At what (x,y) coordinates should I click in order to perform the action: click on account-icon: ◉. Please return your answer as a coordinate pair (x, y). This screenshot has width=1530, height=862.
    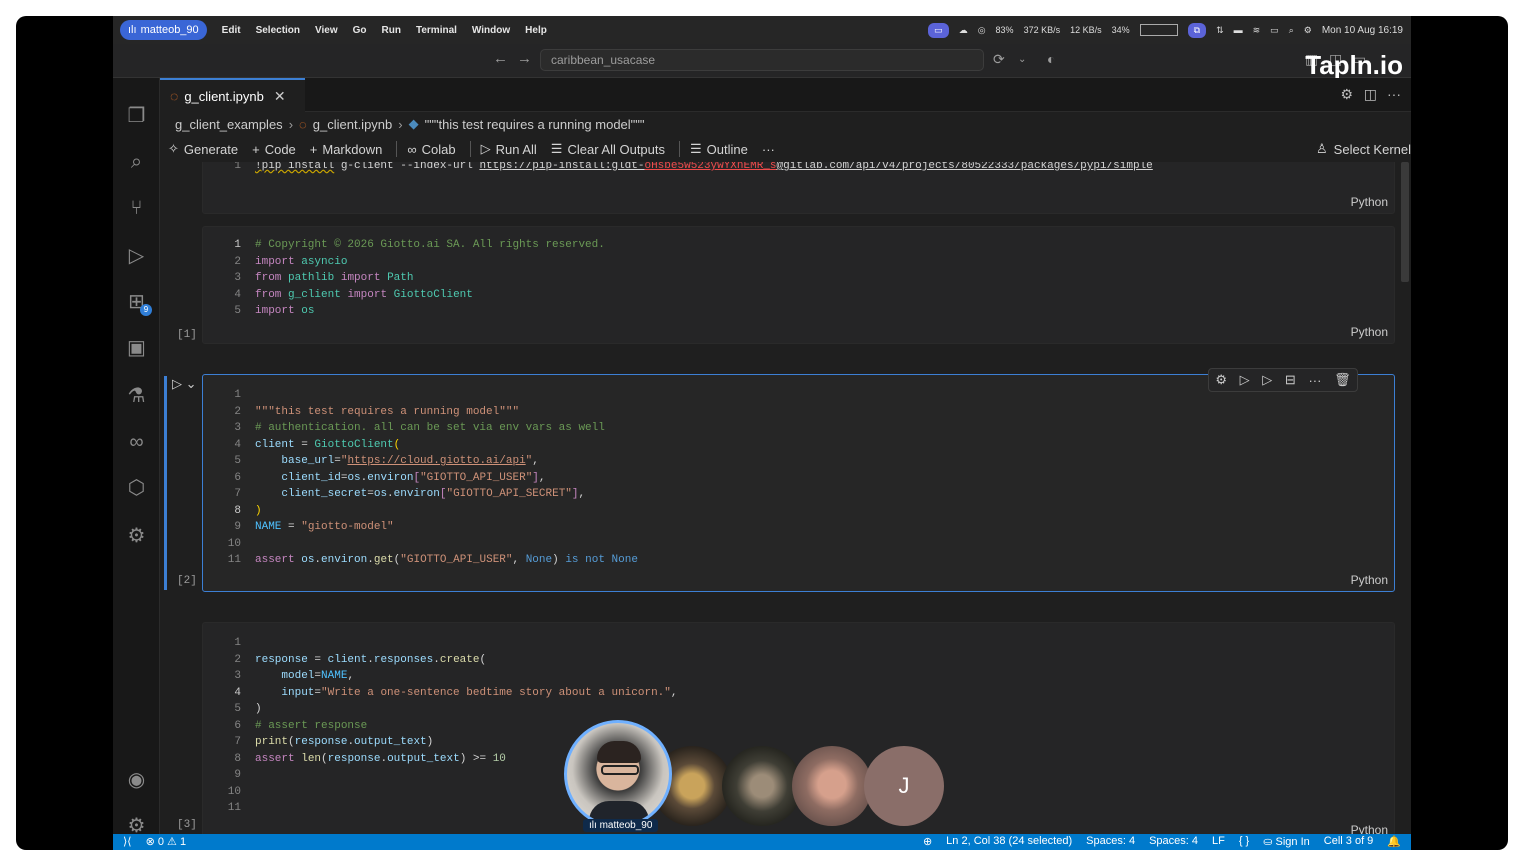
    Looking at the image, I should click on (136, 780).